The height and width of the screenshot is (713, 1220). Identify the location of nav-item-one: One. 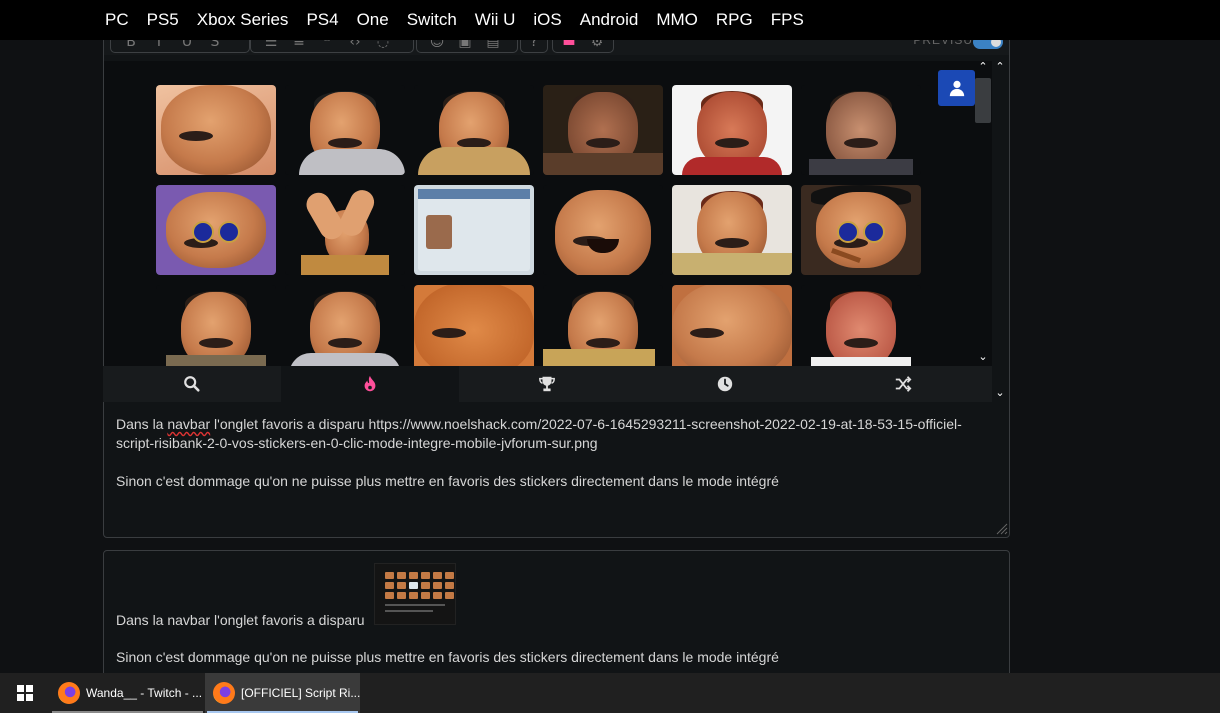
(373, 20).